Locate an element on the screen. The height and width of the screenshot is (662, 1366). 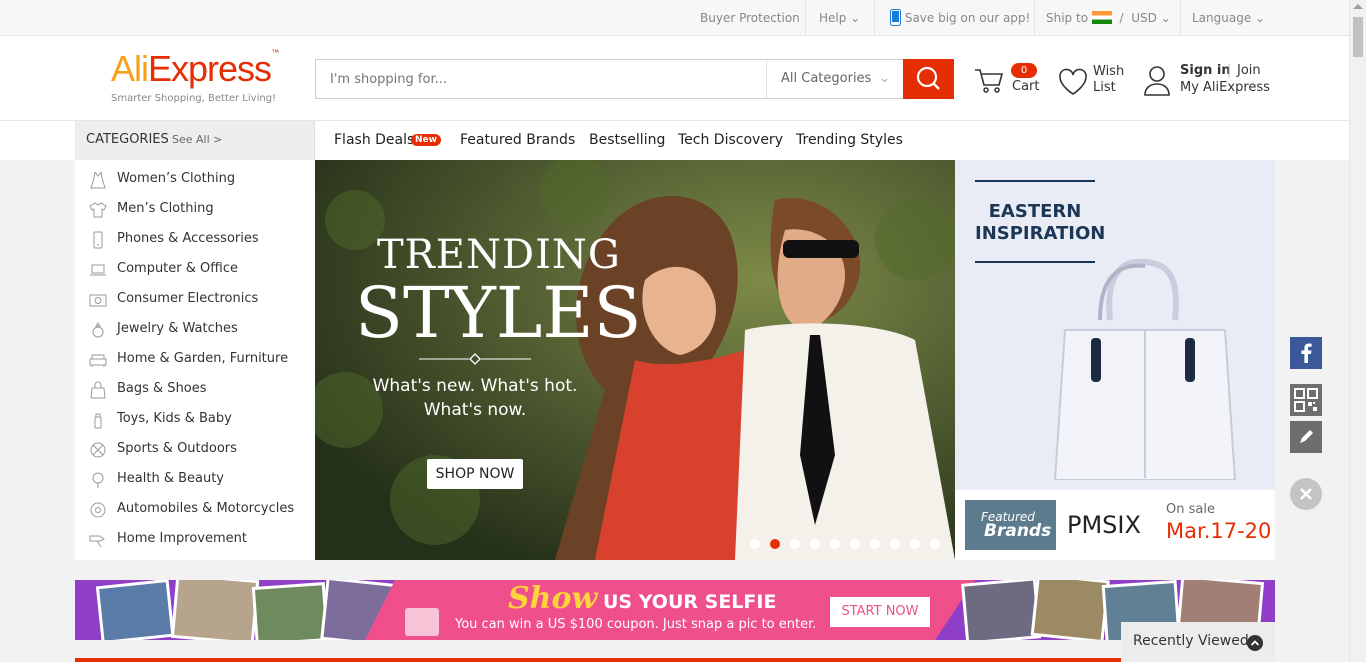
diamond-divider-icon is located at coordinates (475, 359).